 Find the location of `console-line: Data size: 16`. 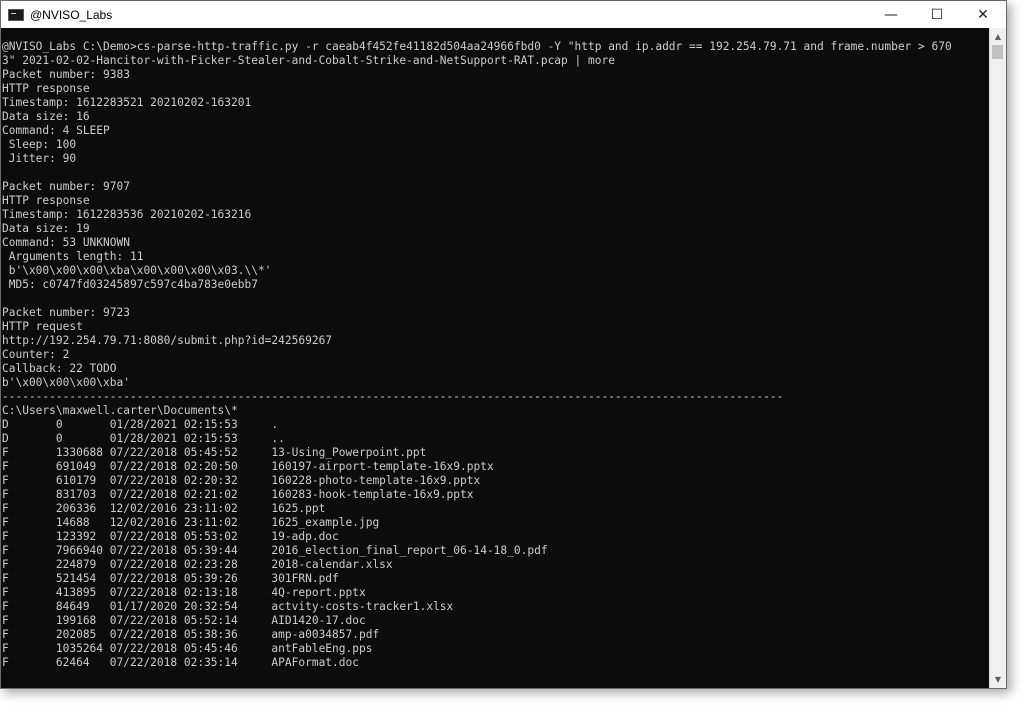

console-line: Data size: 16 is located at coordinates (46, 116).